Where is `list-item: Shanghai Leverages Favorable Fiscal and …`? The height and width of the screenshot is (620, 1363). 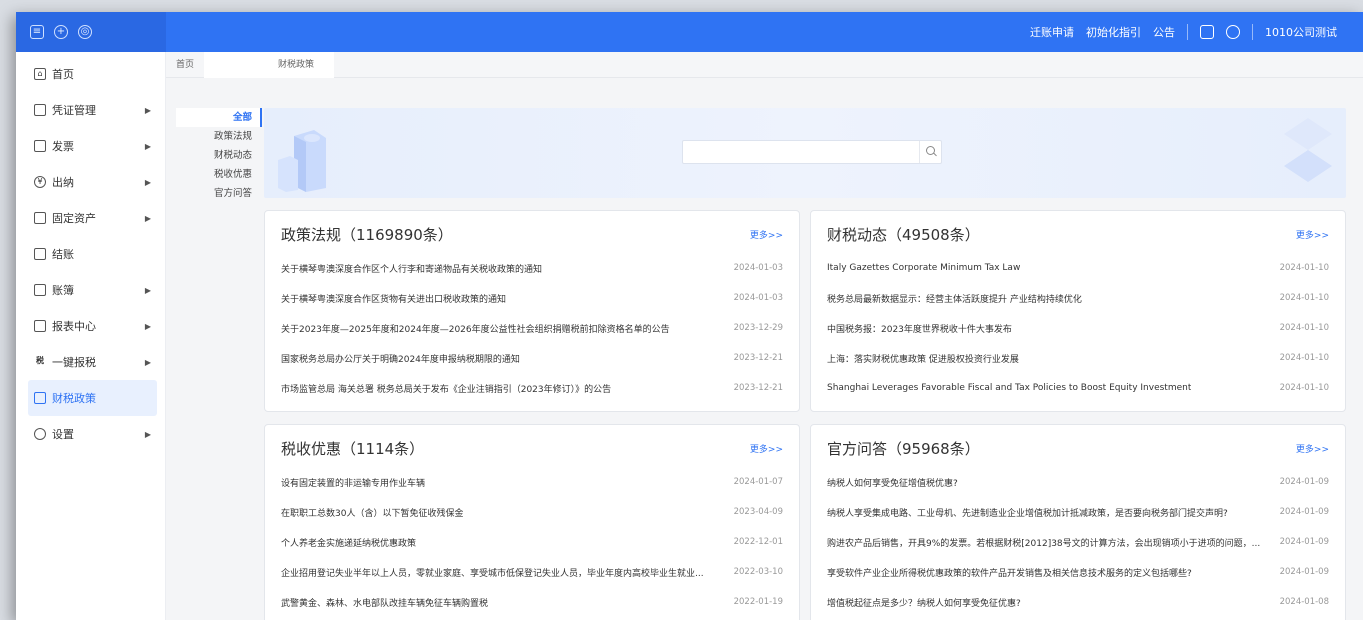
list-item: Shanghai Leverages Favorable Fiscal and … is located at coordinates (1078, 388).